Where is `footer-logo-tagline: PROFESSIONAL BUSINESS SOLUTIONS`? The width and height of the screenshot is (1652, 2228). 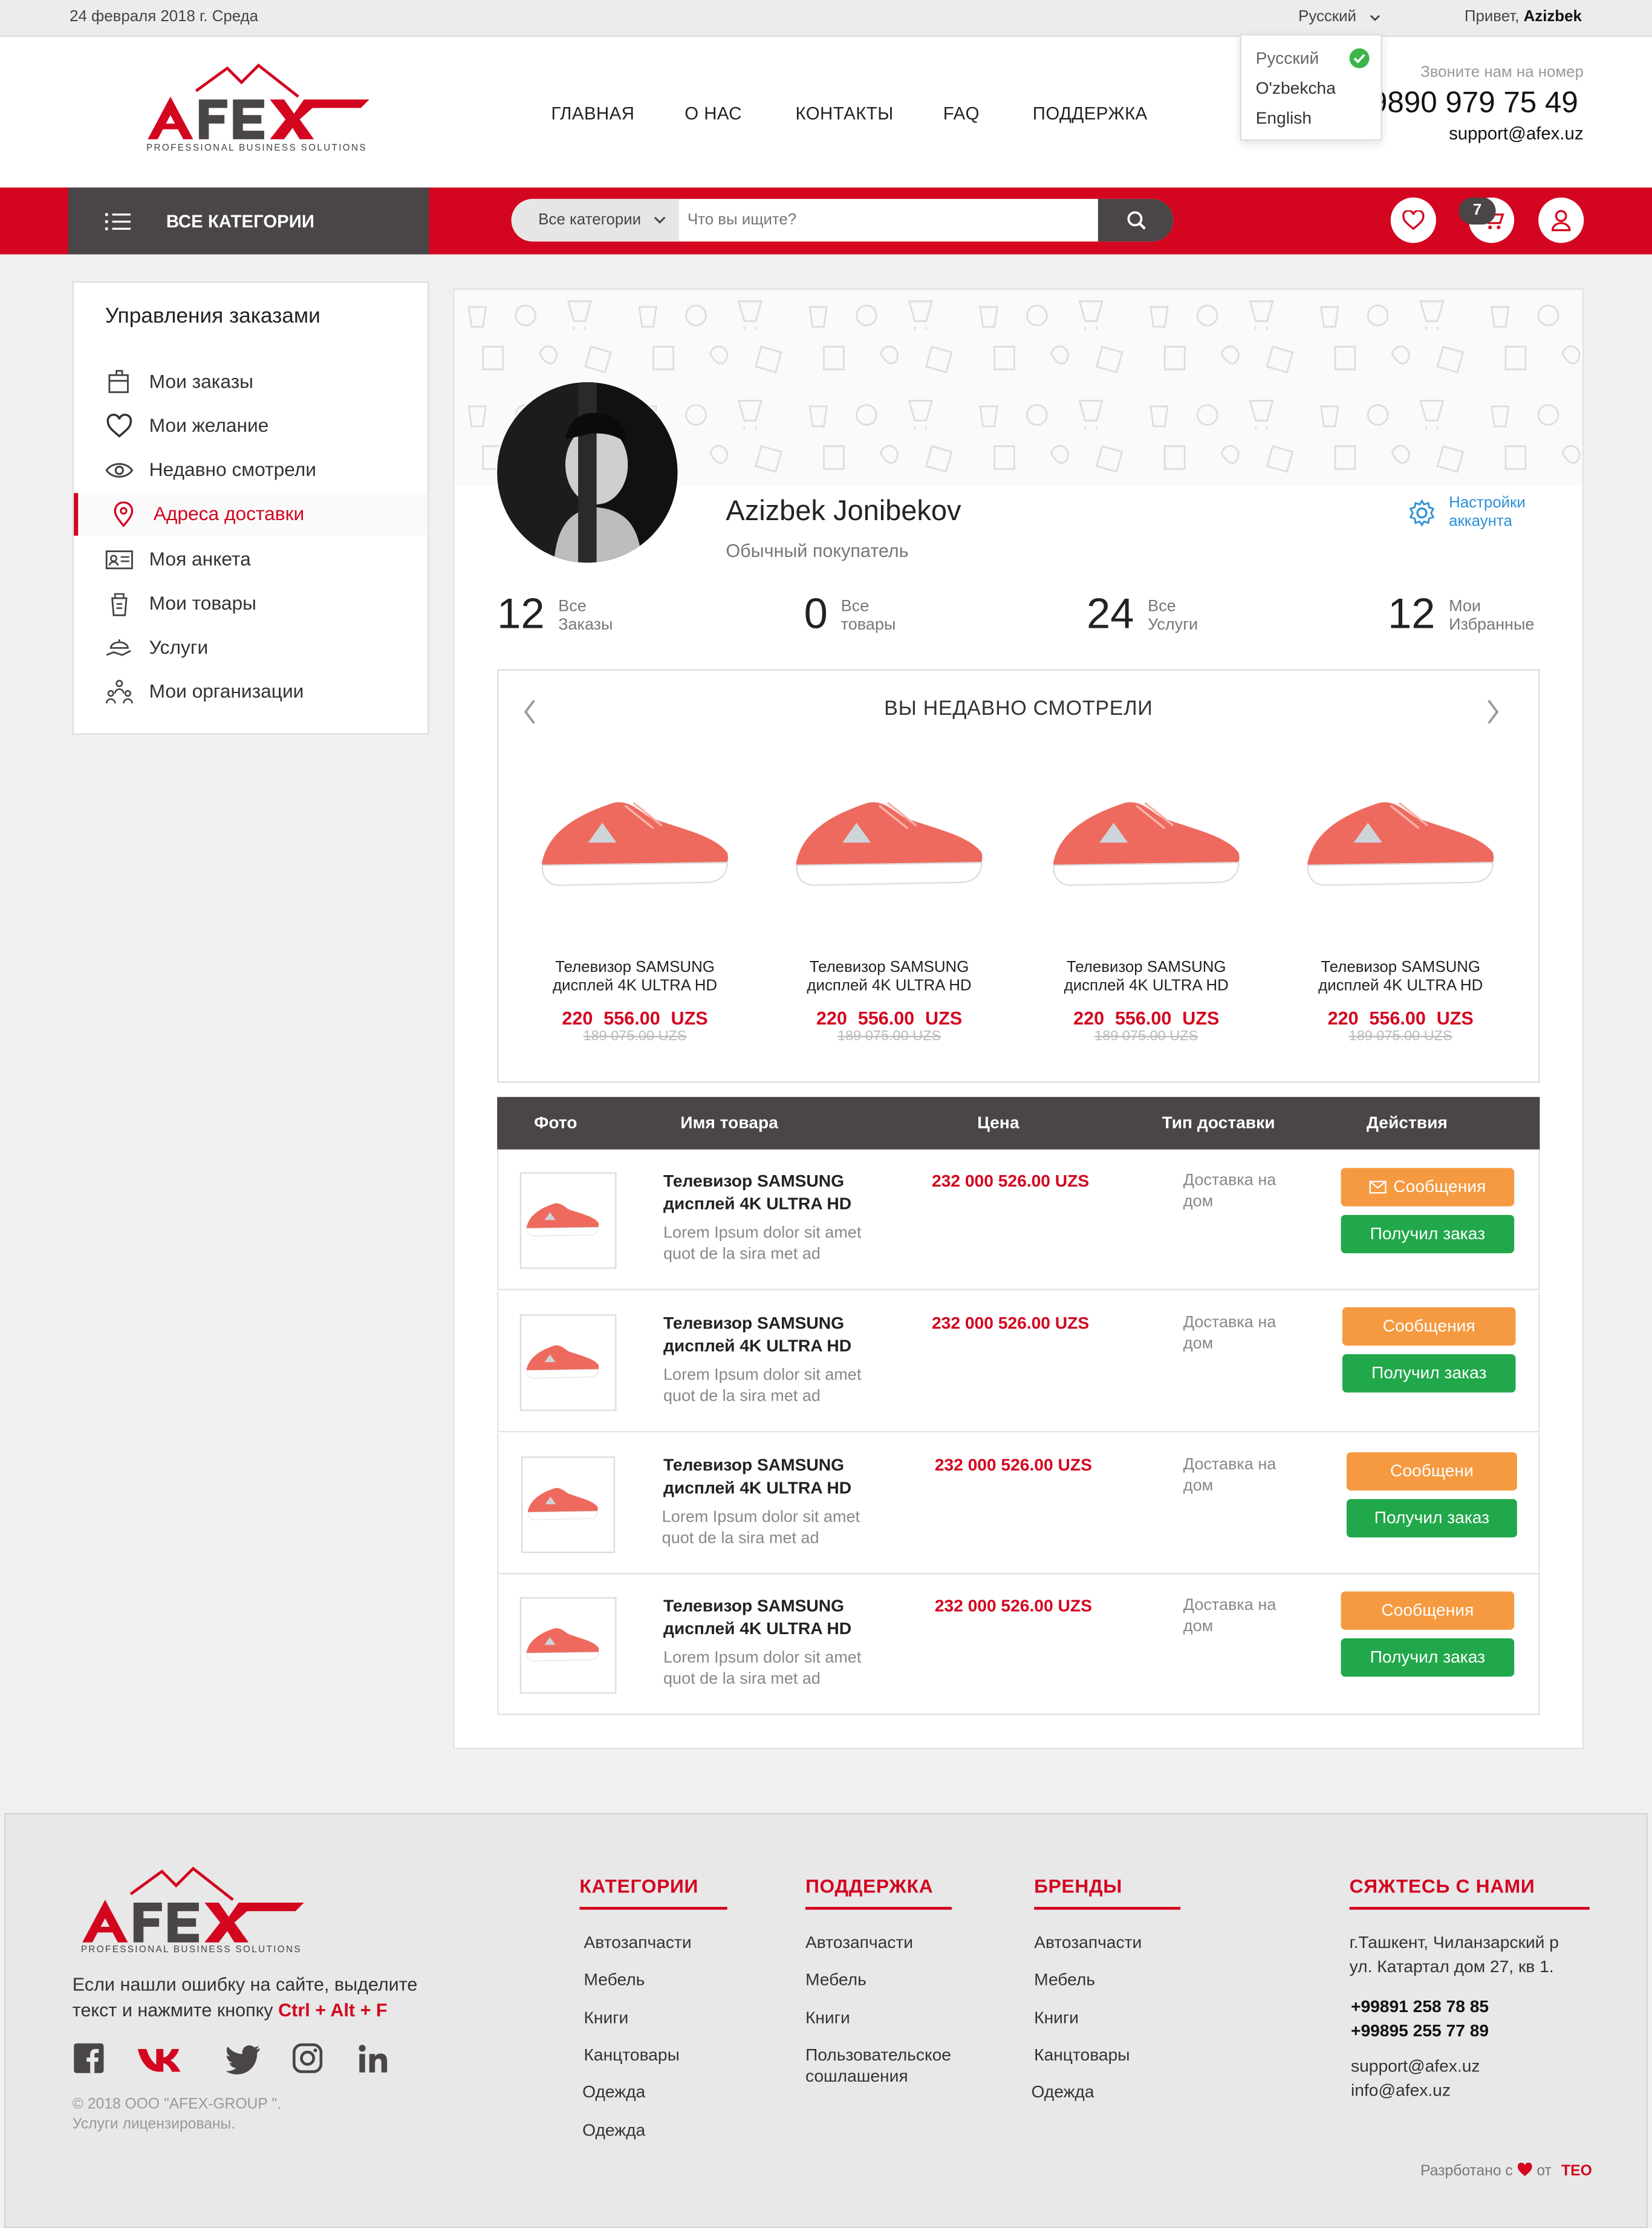 footer-logo-tagline: PROFESSIONAL BUSINESS SOLUTIONS is located at coordinates (191, 1950).